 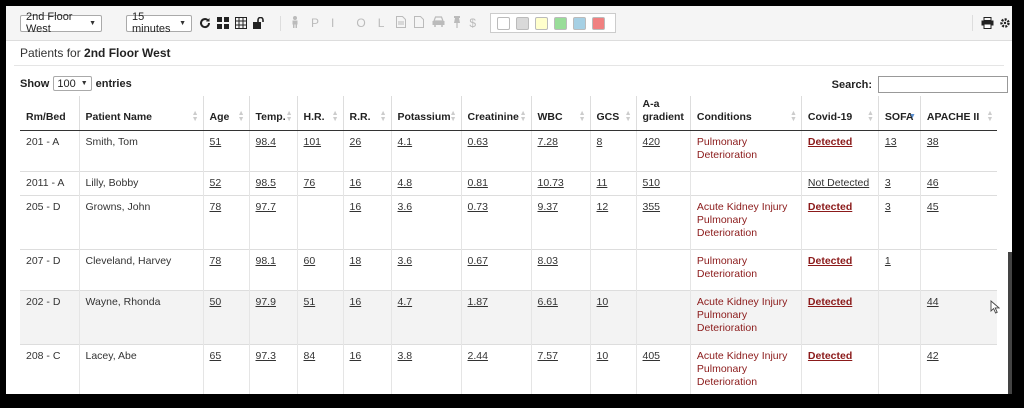 What do you see at coordinates (495, 369) in the screenshot?
I see `creatinine-cell: 2.44` at bounding box center [495, 369].